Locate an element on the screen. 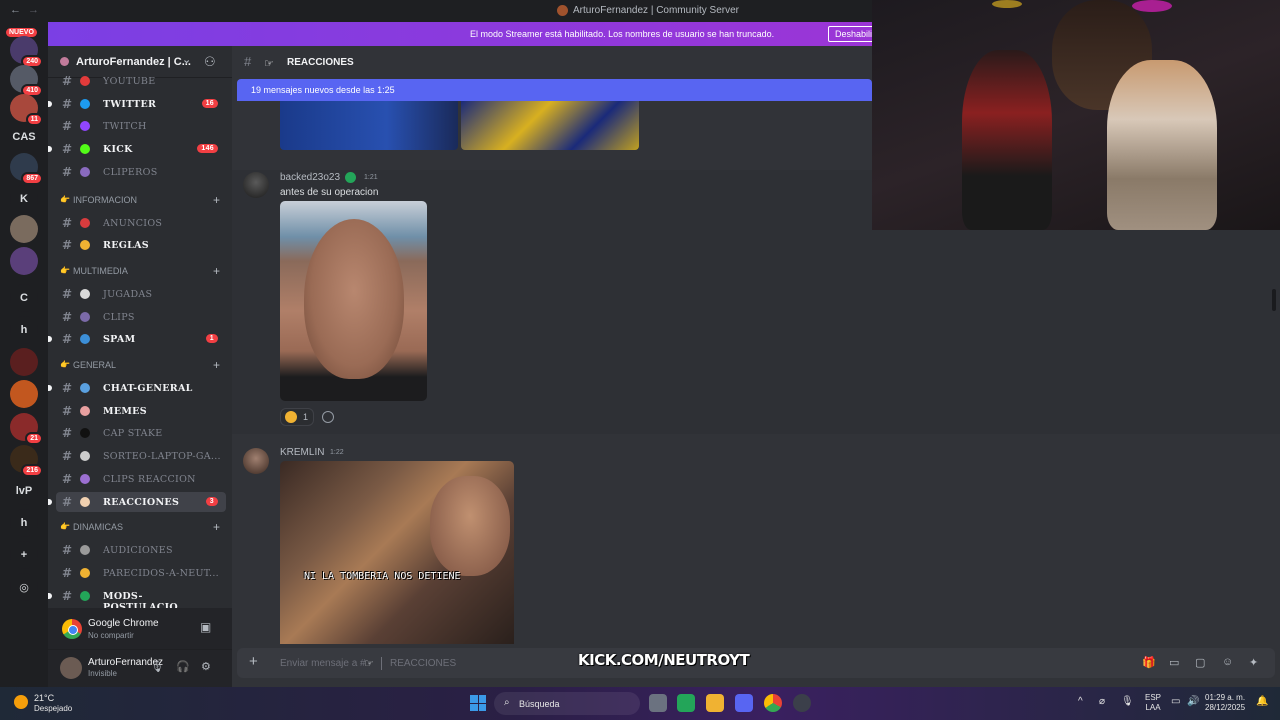  channel-item: # CLIPEROS is located at coordinates (141, 172).